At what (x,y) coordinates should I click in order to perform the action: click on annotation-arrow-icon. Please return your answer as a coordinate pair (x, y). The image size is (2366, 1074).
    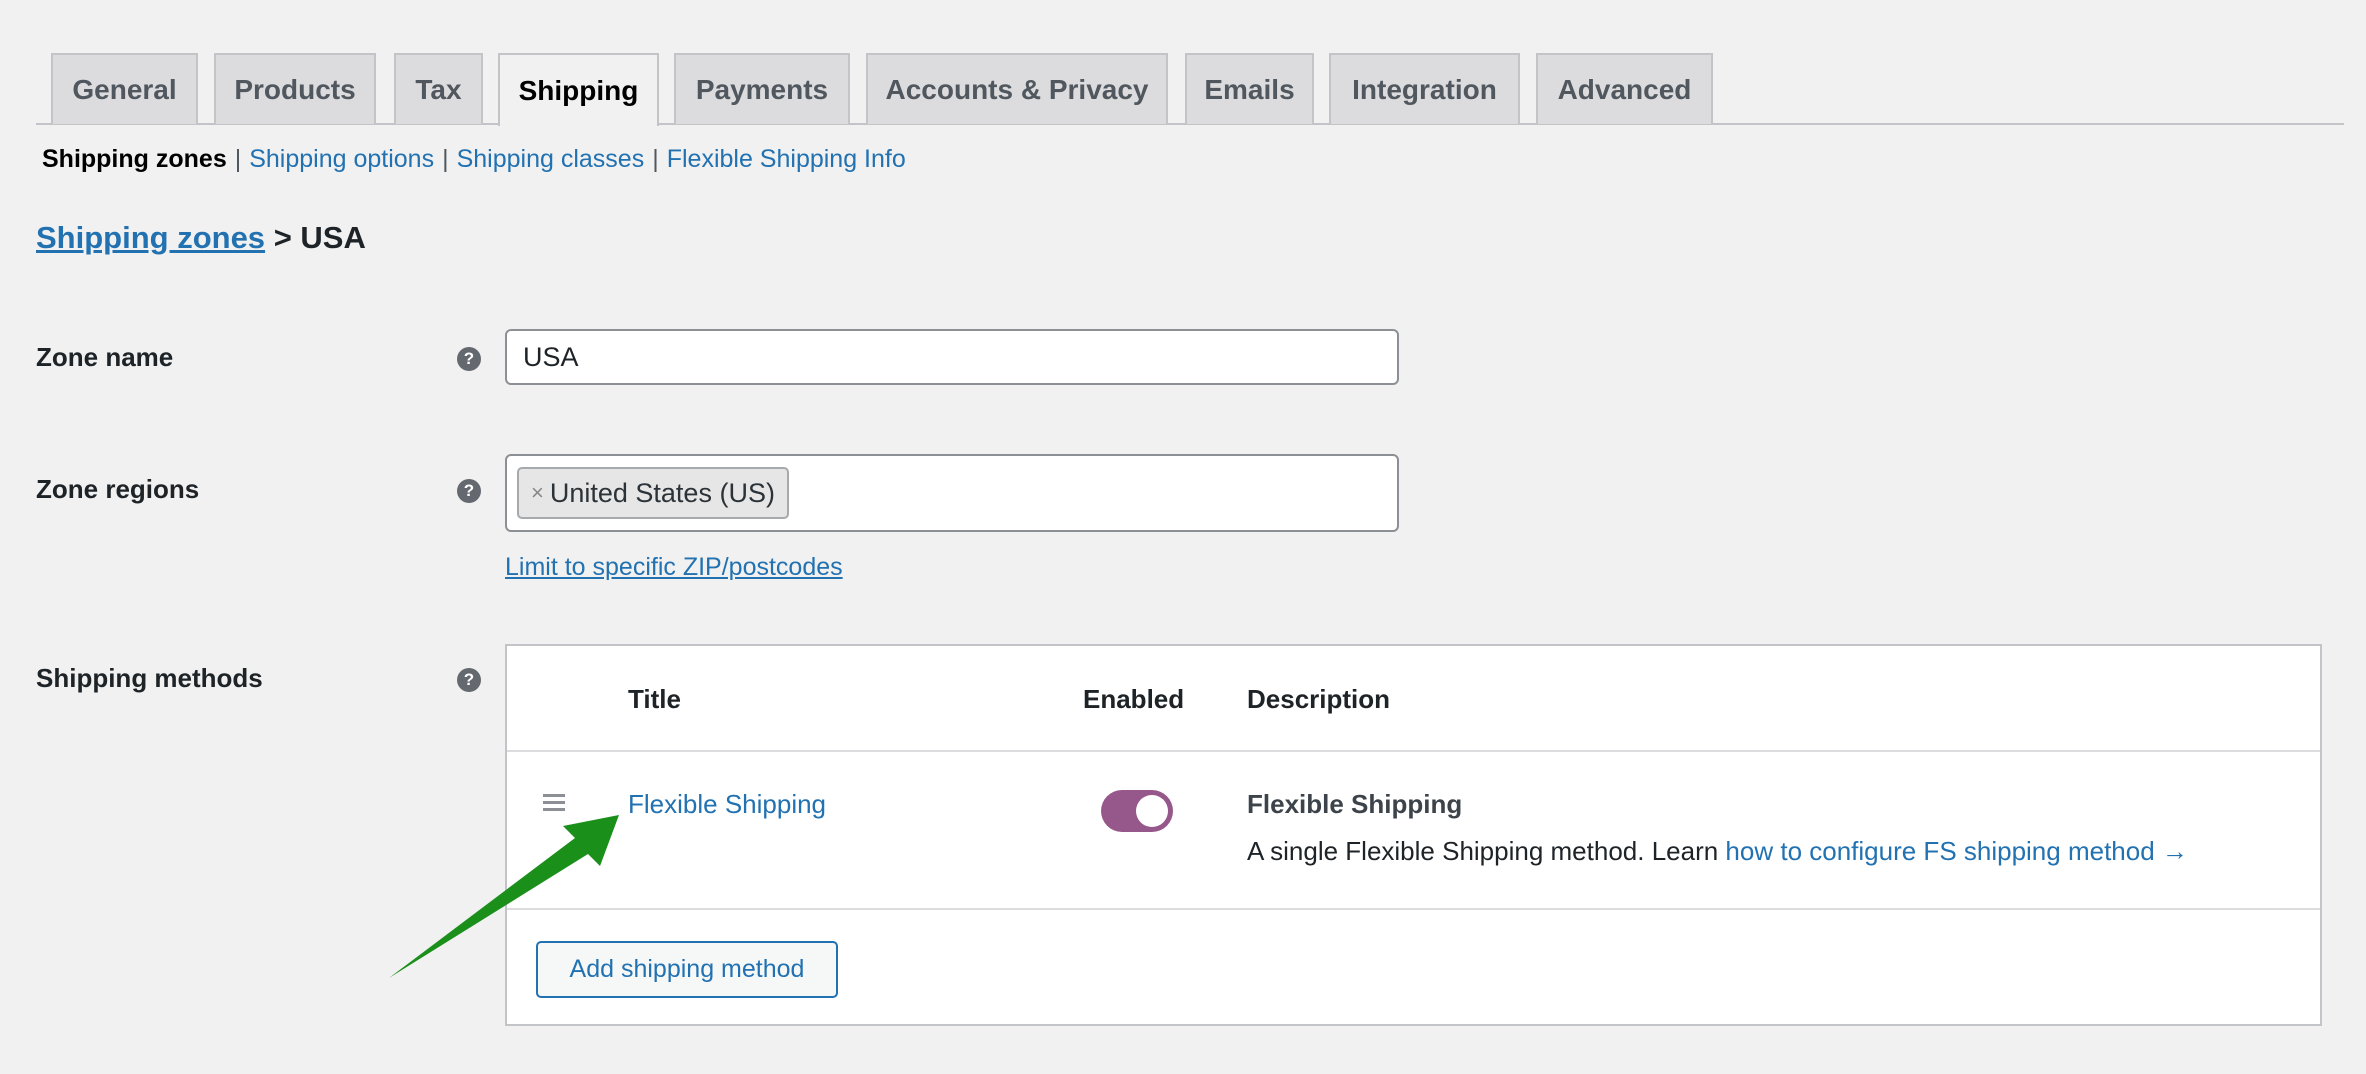
    Looking at the image, I should click on (504, 896).